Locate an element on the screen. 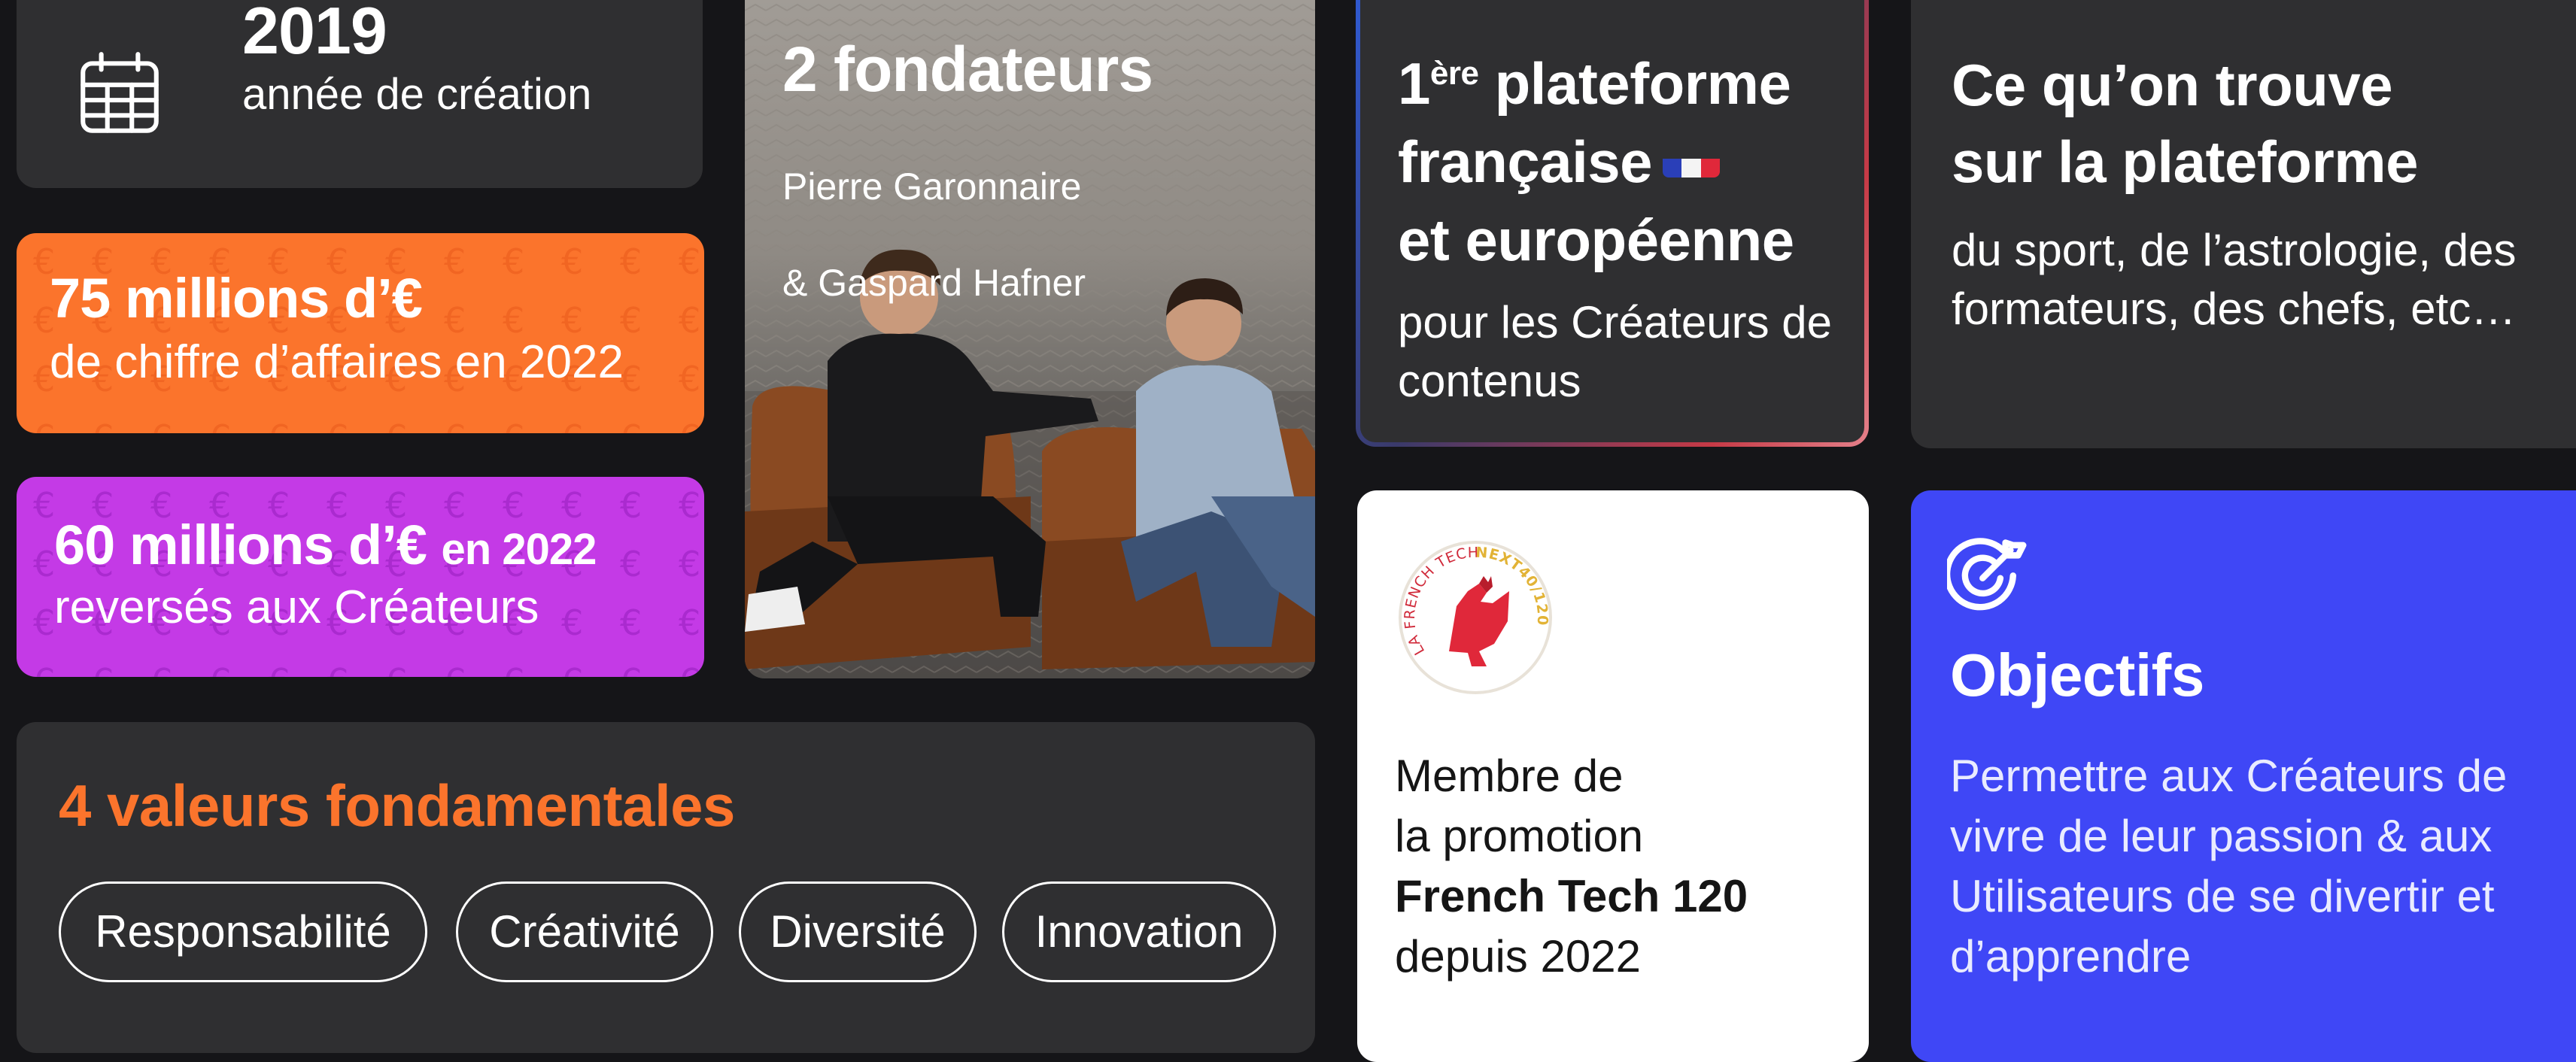 This screenshot has height=1062, width=2576. founders-names: Pierre Garonnaire & Gaspard Hafner is located at coordinates (934, 234).